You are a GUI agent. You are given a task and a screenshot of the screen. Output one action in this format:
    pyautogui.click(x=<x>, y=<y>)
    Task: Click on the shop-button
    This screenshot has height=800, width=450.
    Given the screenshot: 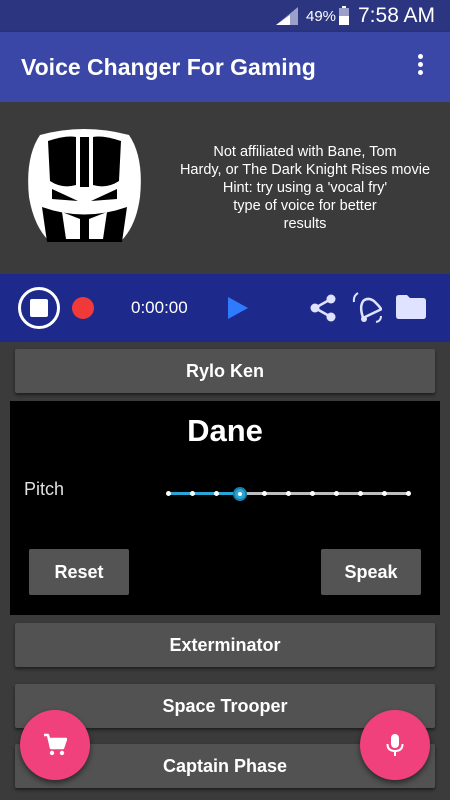 What is the action you would take?
    pyautogui.click(x=55, y=745)
    